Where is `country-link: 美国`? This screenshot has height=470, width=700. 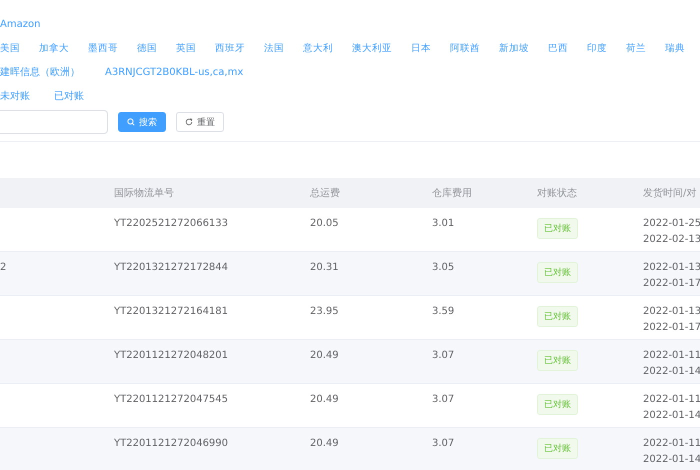 country-link: 美国 is located at coordinates (10, 48).